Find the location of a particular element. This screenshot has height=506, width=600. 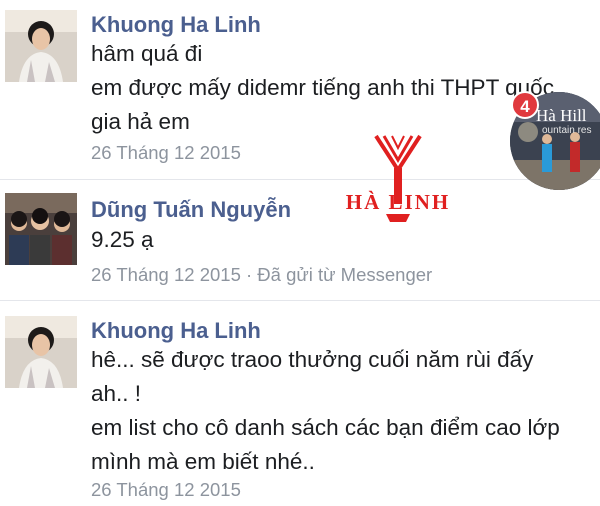

chat-head-sign-sub: ountain res is located at coordinates (567, 130).